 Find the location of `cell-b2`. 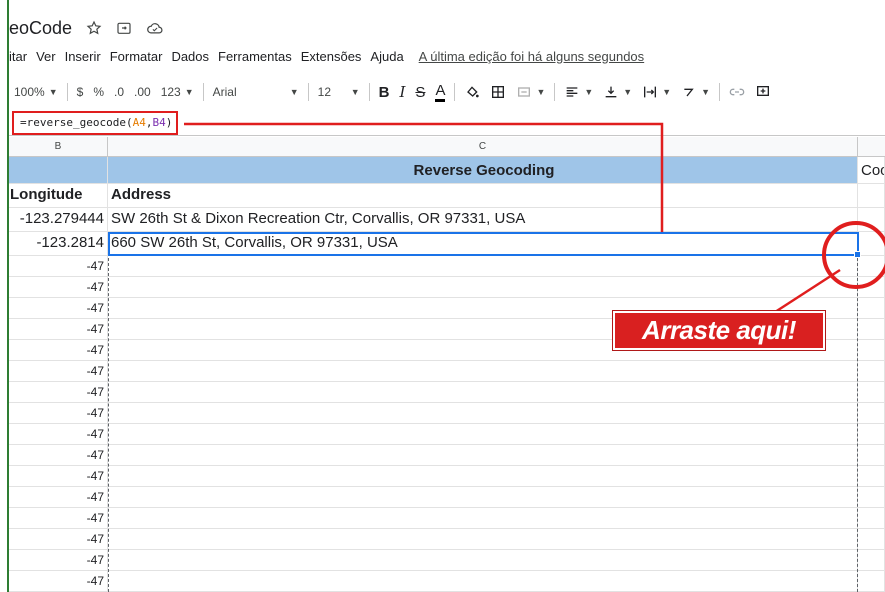

cell-b2 is located at coordinates (58, 170).